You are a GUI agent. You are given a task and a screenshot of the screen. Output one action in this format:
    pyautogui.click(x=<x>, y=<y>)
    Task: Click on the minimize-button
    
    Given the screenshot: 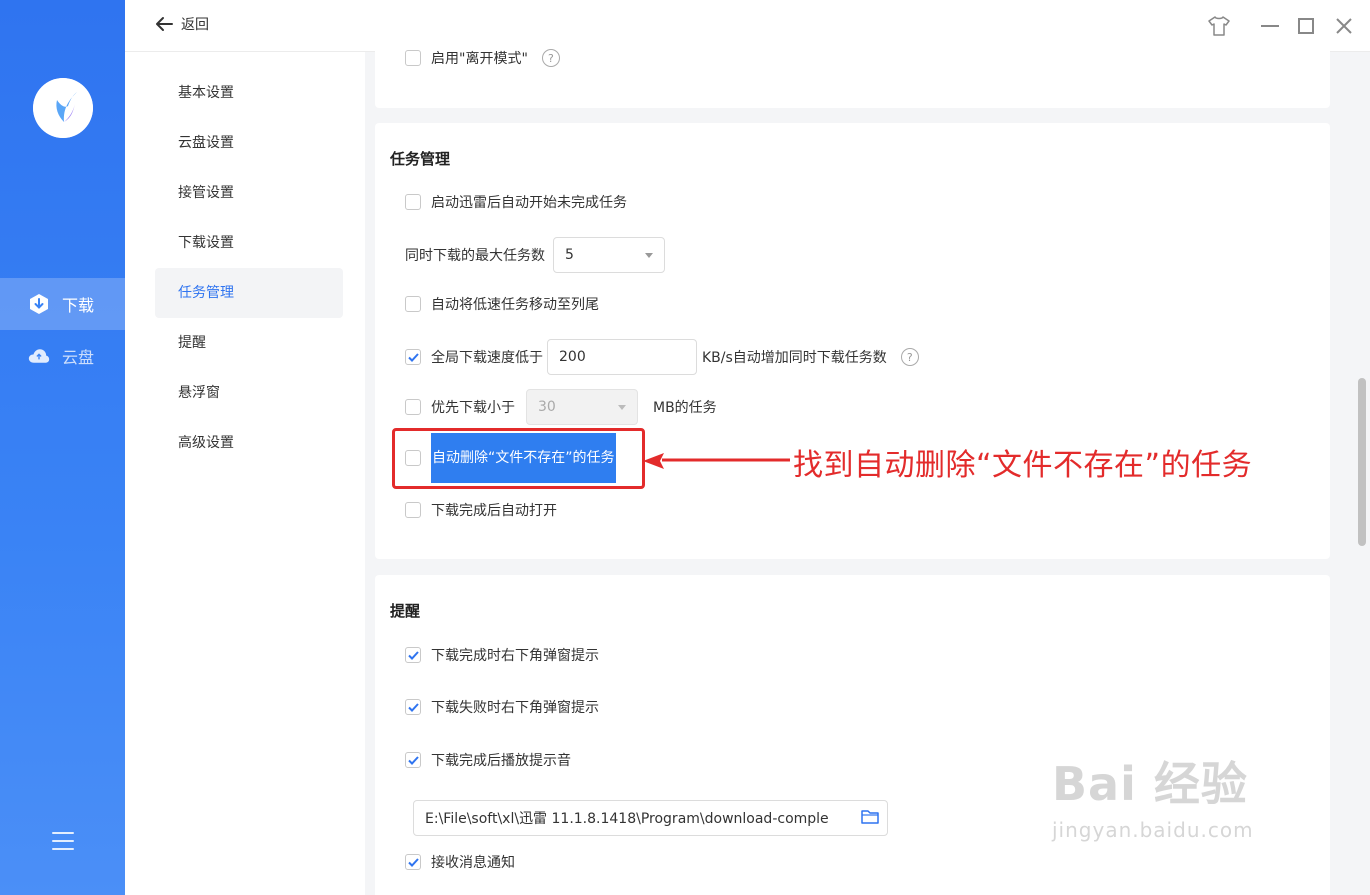 What is the action you would take?
    pyautogui.click(x=1270, y=26)
    